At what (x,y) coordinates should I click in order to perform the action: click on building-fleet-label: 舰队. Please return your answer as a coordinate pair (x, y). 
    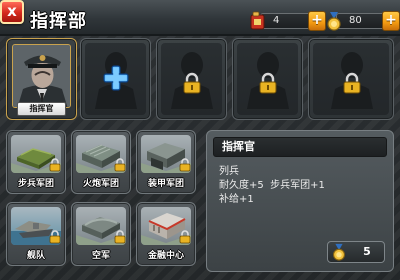
    Looking at the image, I should click on (35, 256).